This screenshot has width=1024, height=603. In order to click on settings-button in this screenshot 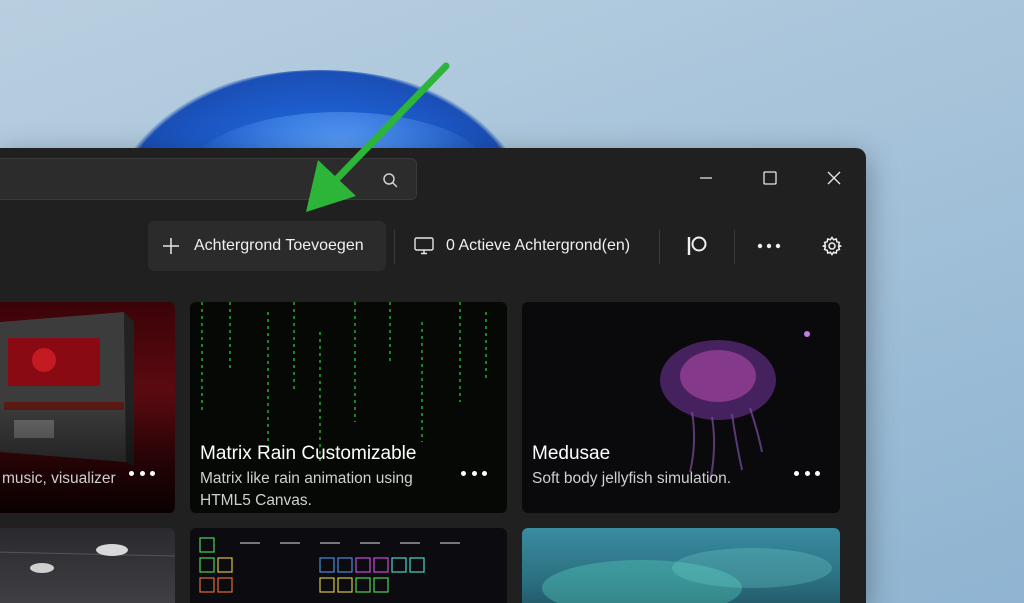, I will do `click(832, 246)`.